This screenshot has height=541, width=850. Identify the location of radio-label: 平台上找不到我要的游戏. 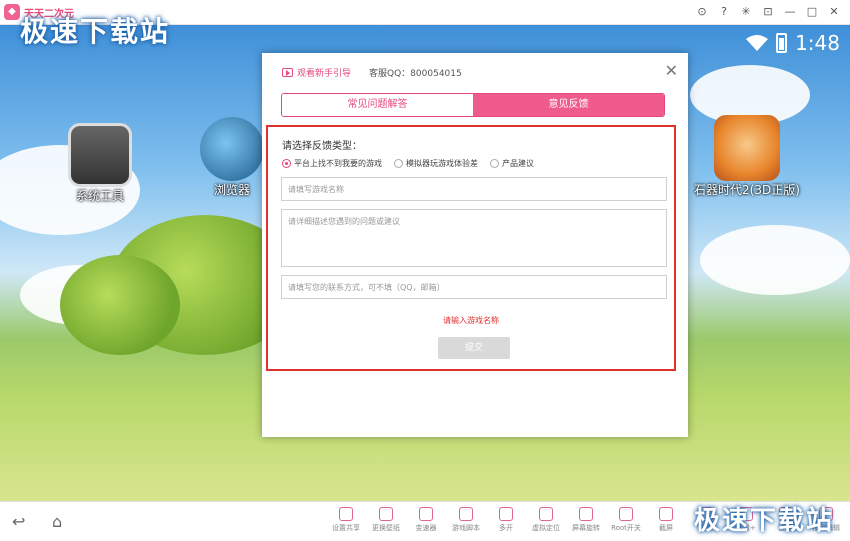
(338, 163).